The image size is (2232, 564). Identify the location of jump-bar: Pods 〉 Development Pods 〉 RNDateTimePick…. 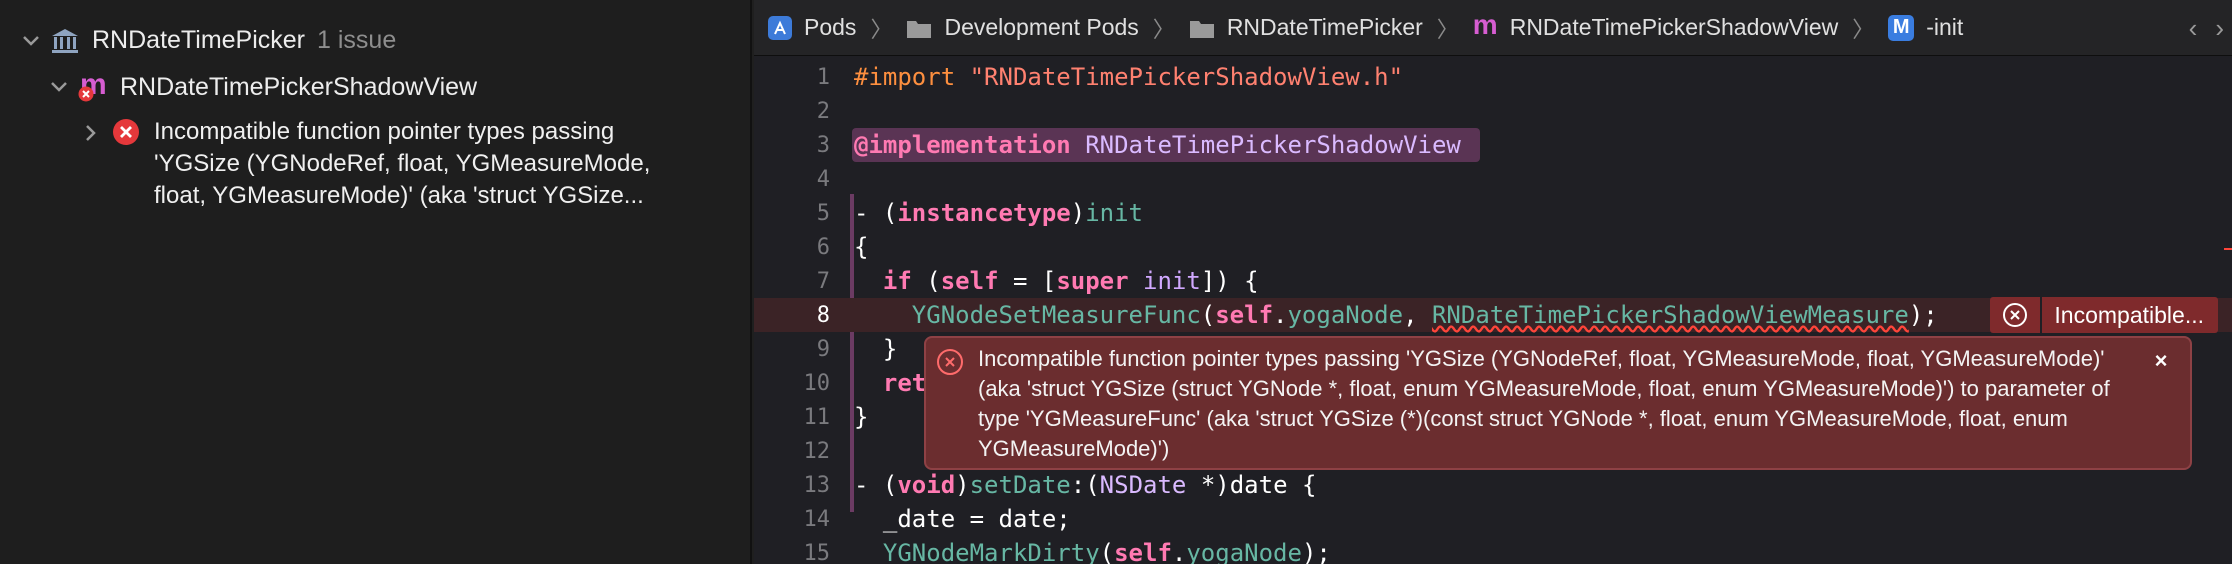
(1493, 28).